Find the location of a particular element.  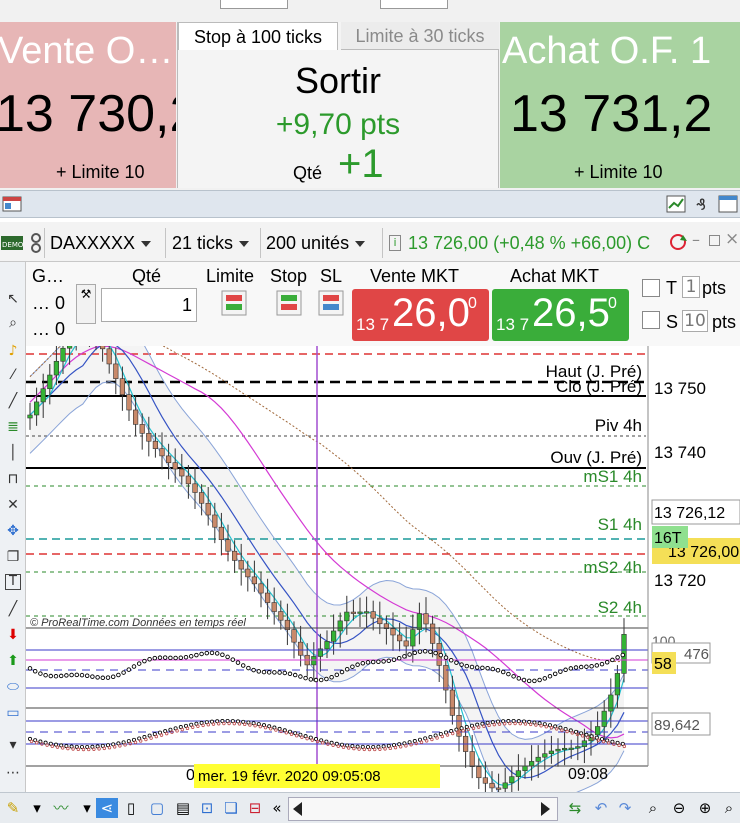

stop-loss-icon is located at coordinates (331, 303).